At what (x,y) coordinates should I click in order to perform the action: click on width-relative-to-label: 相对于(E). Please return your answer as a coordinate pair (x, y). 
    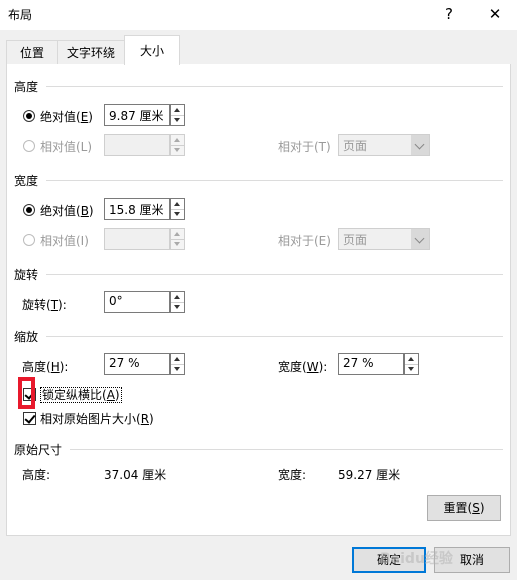
    Looking at the image, I should click on (304, 241).